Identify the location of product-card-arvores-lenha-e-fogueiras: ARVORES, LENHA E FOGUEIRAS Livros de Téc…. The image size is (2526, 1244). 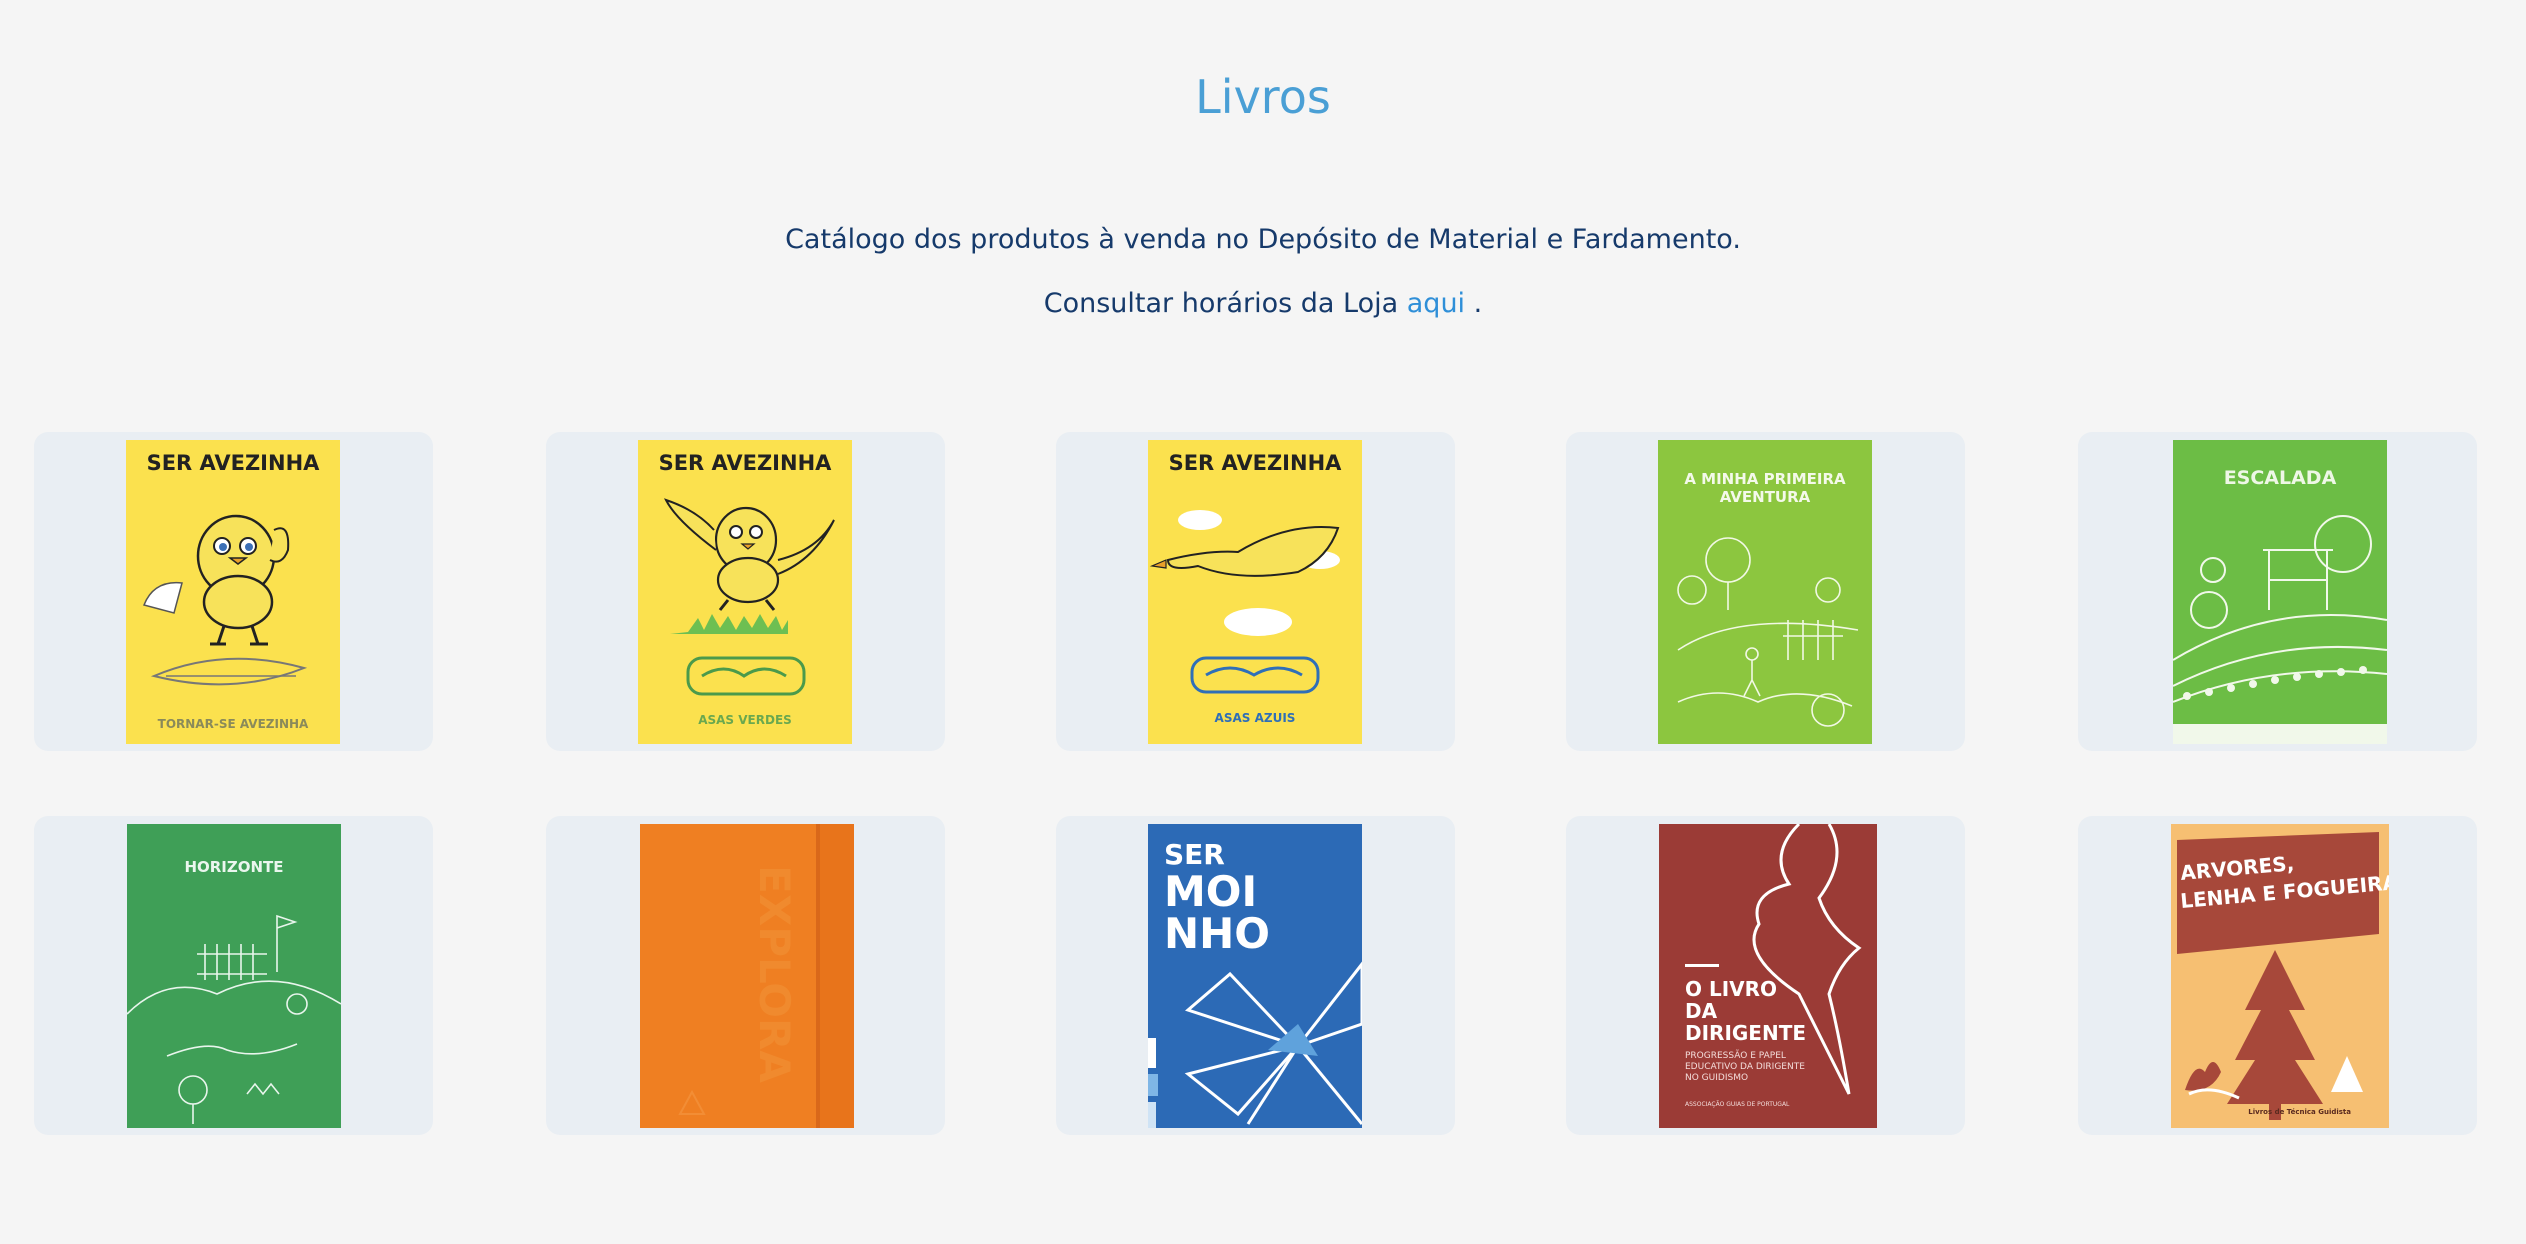
(2277, 975).